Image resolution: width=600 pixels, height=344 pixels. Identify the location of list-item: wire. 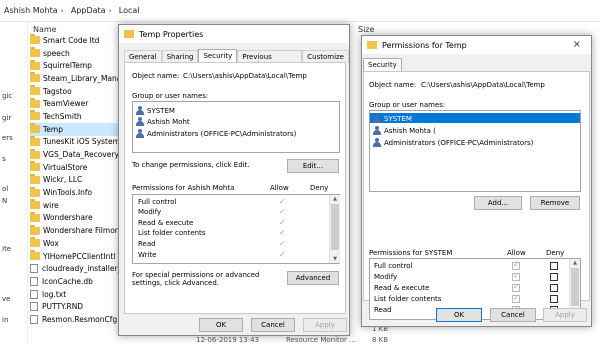
(78, 205).